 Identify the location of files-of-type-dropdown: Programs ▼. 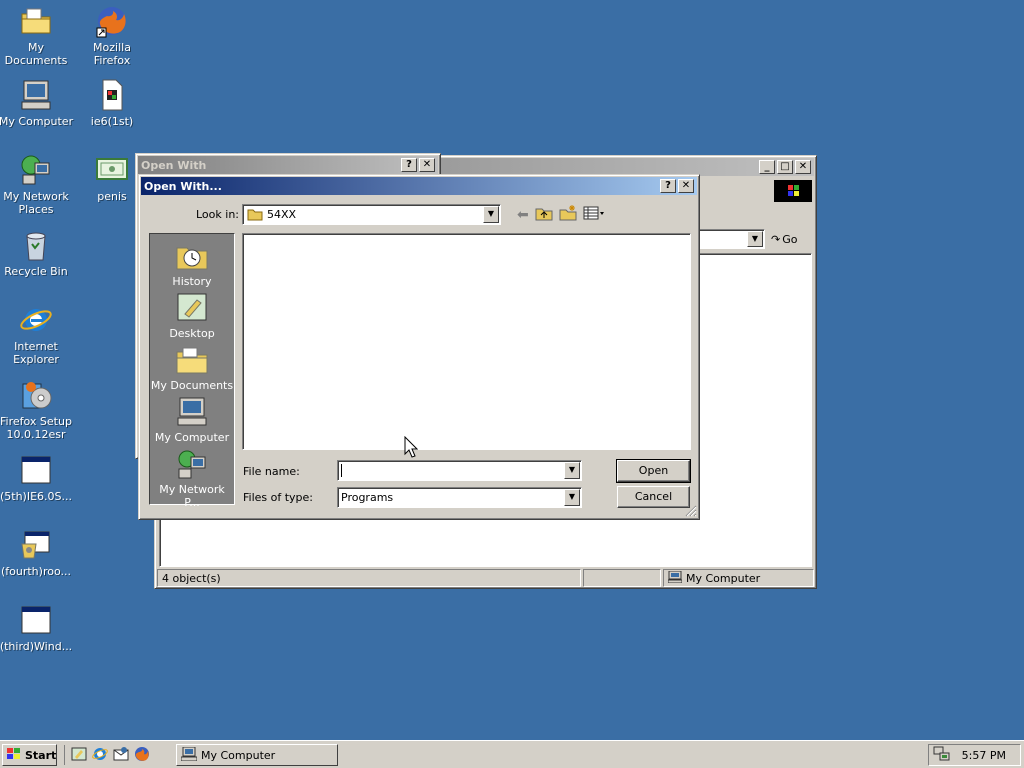
(459, 497).